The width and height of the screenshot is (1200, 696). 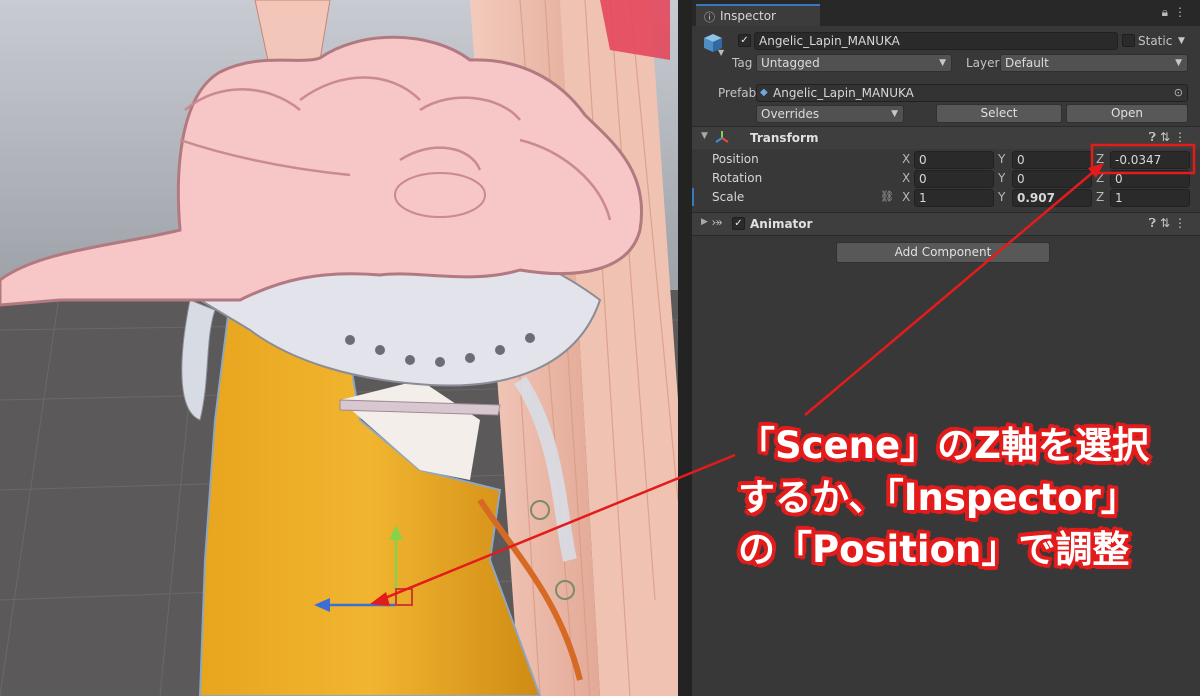 I want to click on caption-line-3: の「Position」で調整, so click(x=934, y=549).